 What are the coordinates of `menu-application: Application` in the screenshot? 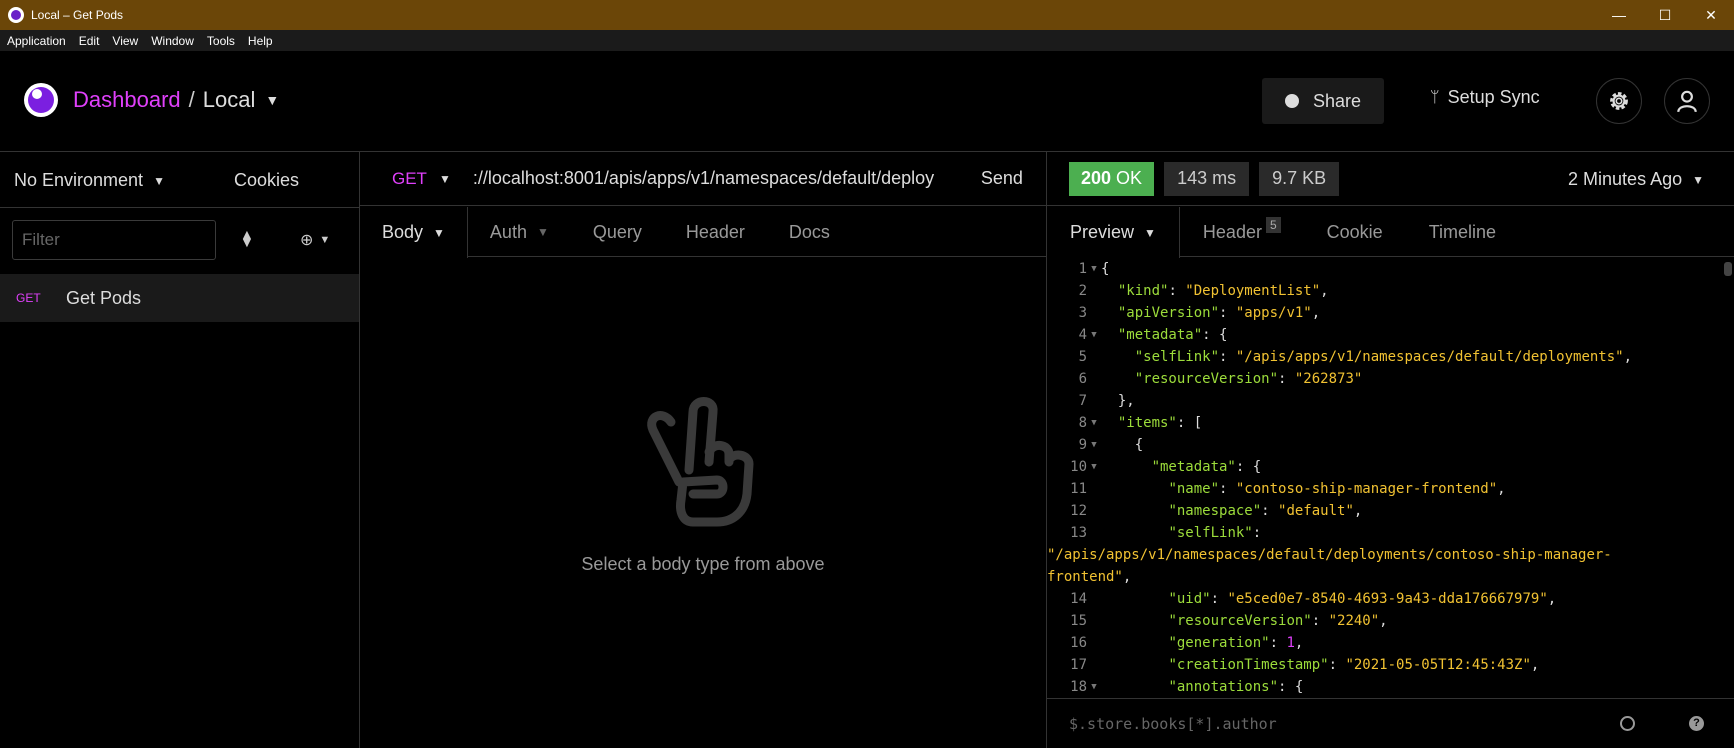 It's located at (36, 41).